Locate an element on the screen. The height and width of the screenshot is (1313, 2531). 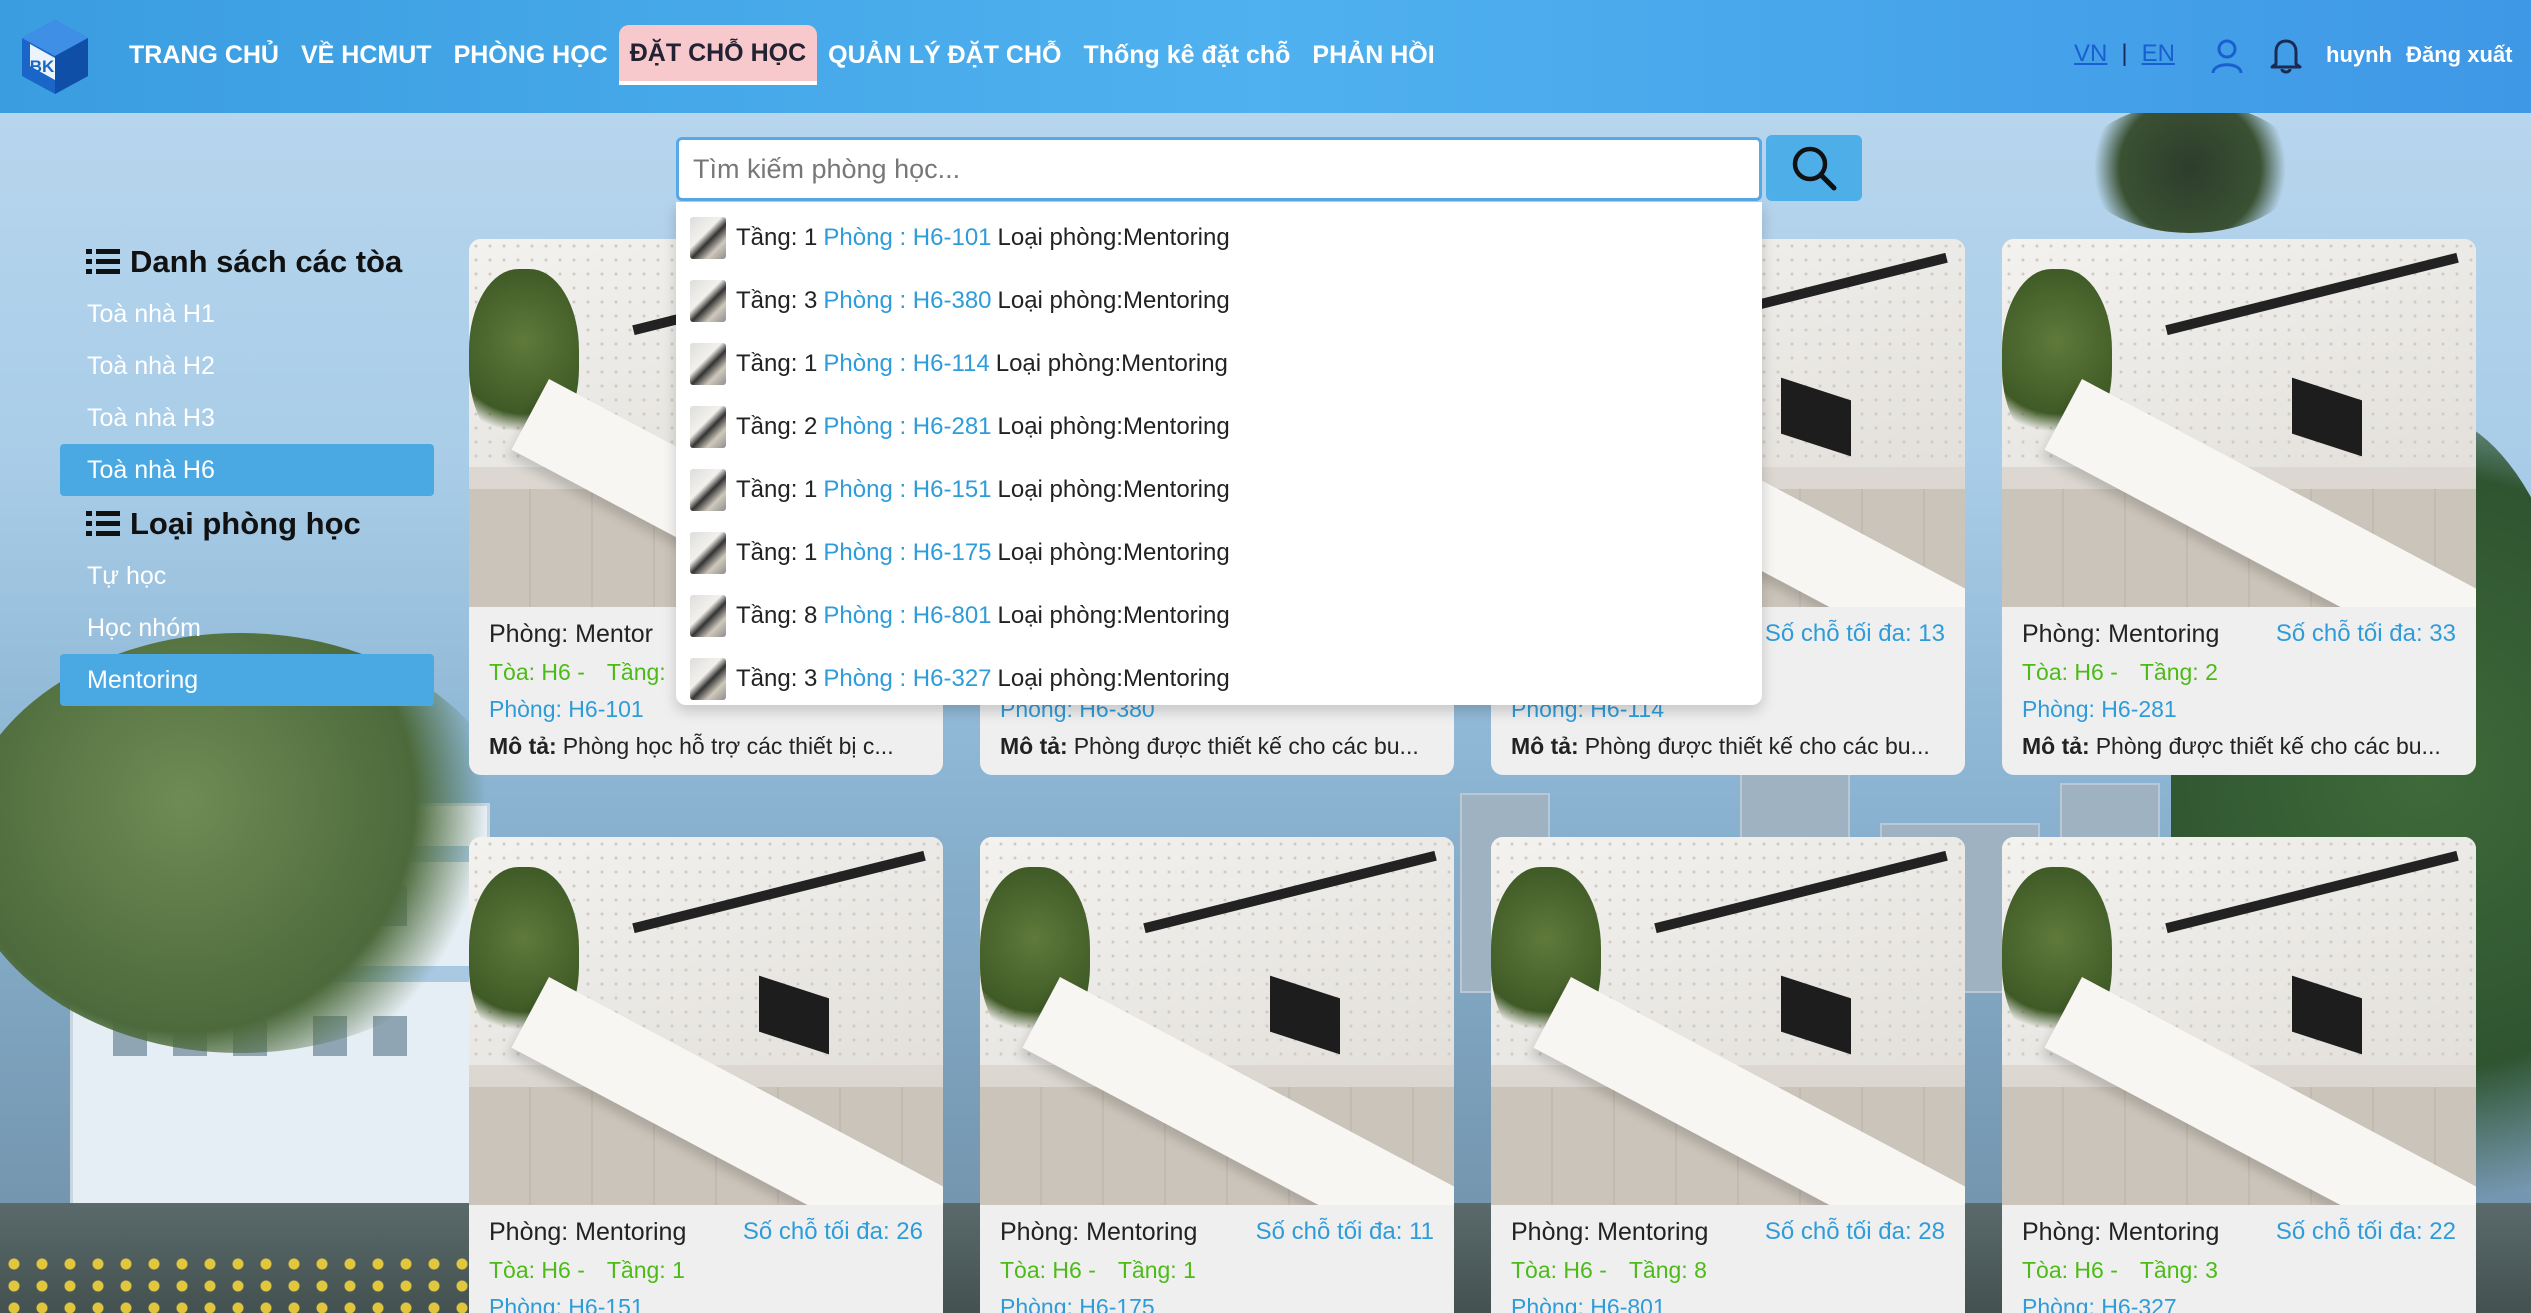
nav-home: TRANG CHỦ is located at coordinates (204, 55).